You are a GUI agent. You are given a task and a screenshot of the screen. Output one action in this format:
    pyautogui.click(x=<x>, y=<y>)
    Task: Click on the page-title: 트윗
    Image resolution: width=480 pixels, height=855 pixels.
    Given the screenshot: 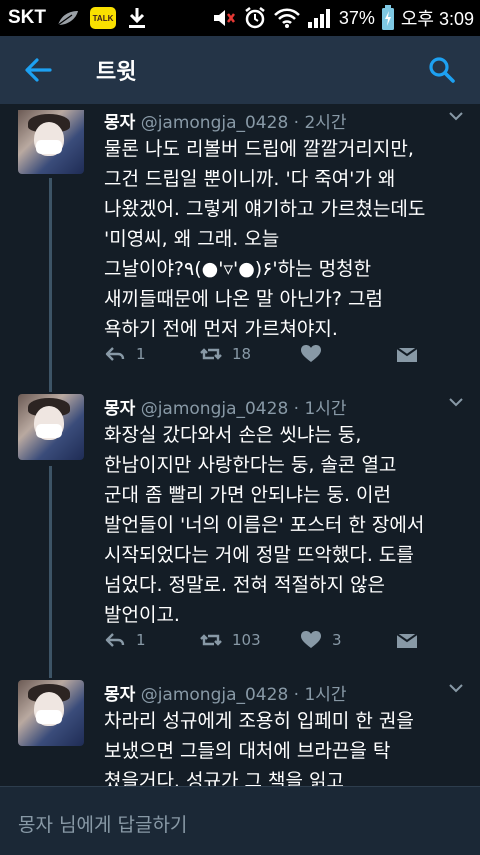 What is the action you would take?
    pyautogui.click(x=116, y=72)
    